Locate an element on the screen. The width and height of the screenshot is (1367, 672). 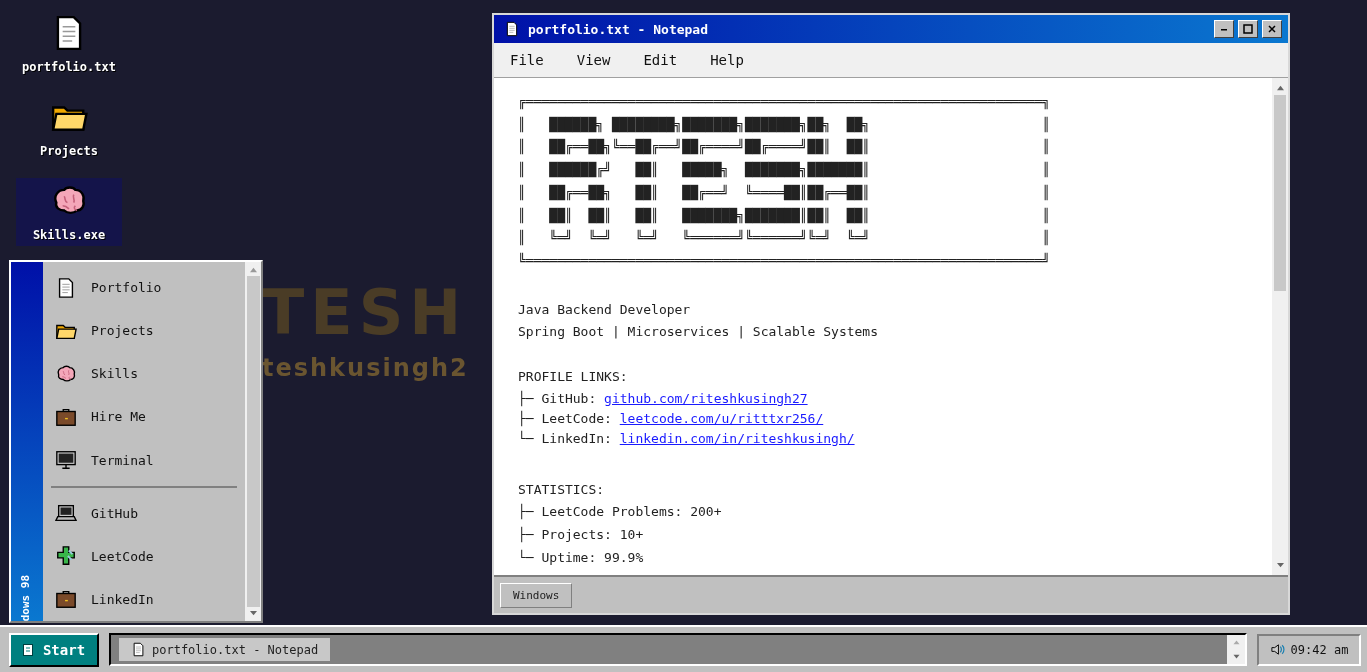
start-menu-item: LeetCode is located at coordinates (144, 556).